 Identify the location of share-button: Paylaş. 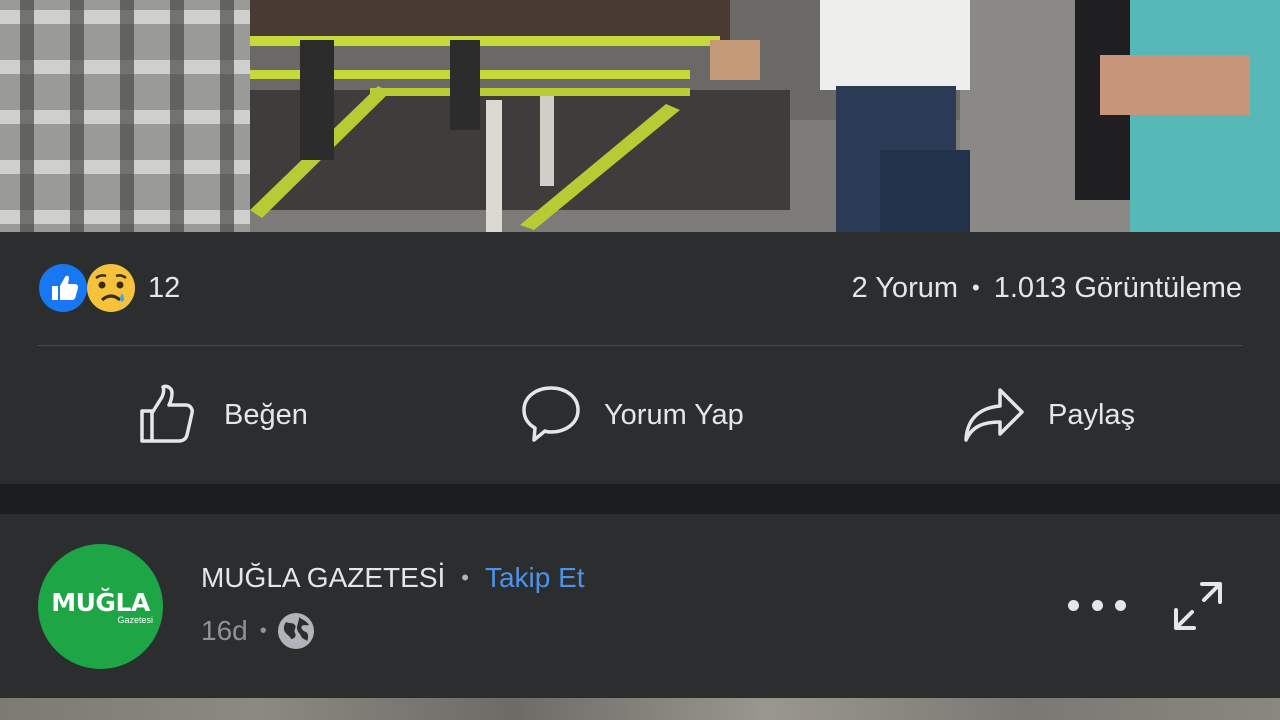
(1048, 415).